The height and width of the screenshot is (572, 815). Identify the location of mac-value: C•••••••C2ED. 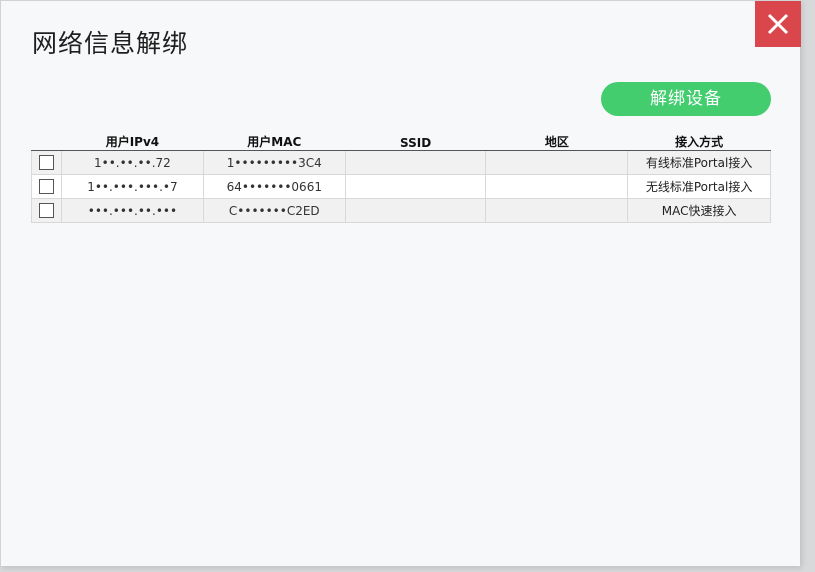
(274, 210).